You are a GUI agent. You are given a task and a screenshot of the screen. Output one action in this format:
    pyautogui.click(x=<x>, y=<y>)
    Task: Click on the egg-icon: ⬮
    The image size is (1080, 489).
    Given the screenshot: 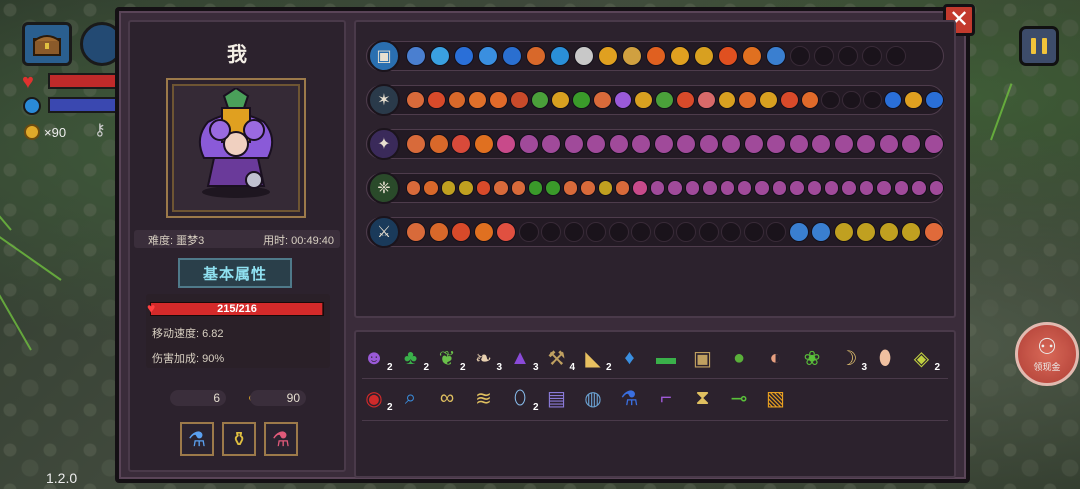 What is the action you would take?
    pyautogui.click(x=885, y=358)
    